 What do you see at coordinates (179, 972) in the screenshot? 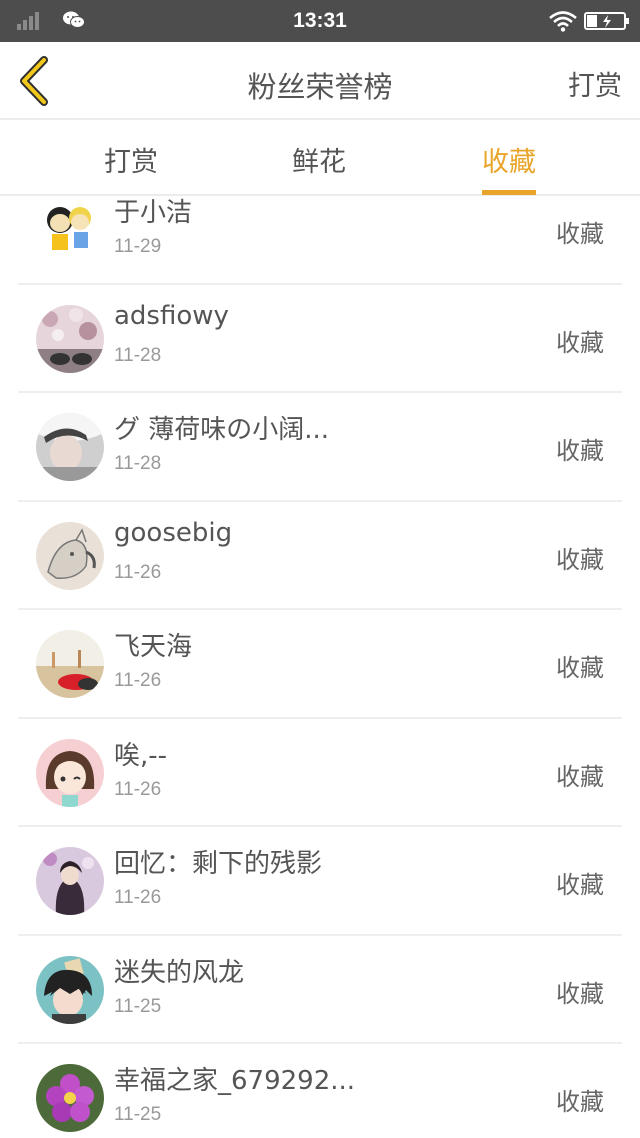
I see `fan-name: 迷失的风龙` at bounding box center [179, 972].